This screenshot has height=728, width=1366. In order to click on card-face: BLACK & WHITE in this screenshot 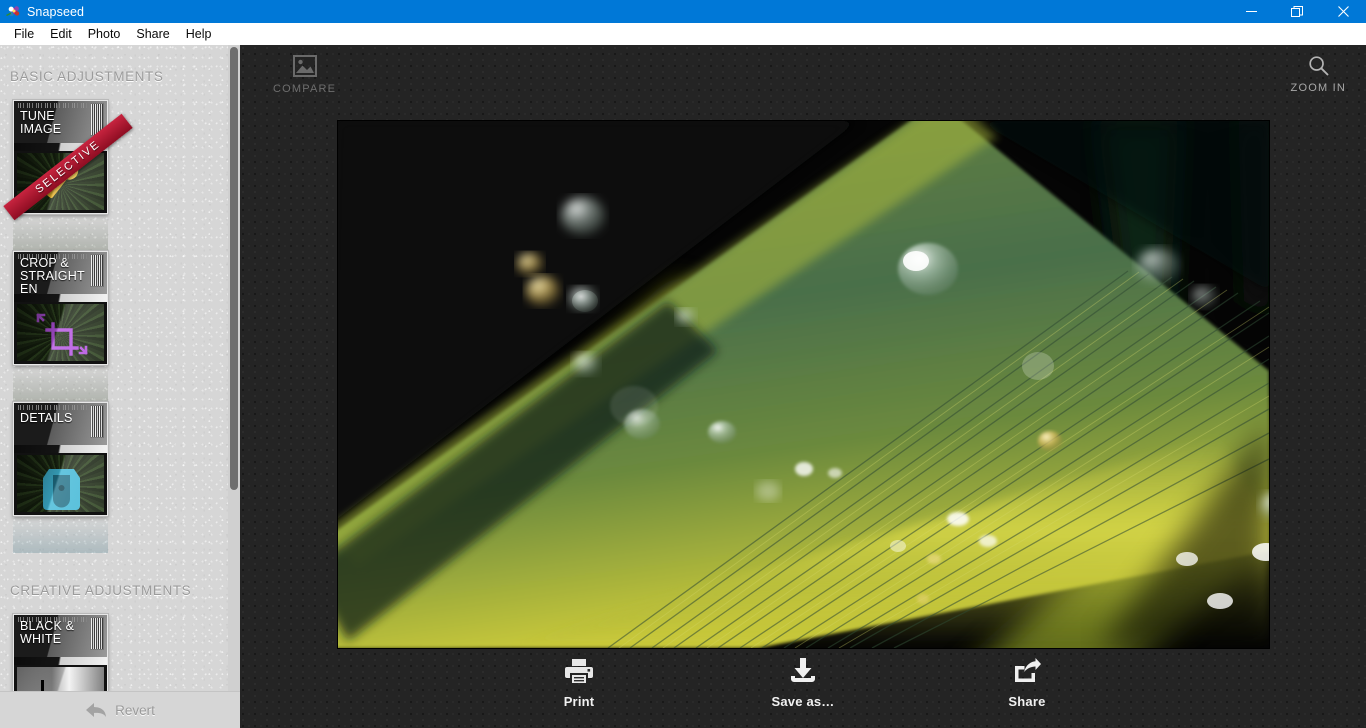, I will do `click(60, 652)`.